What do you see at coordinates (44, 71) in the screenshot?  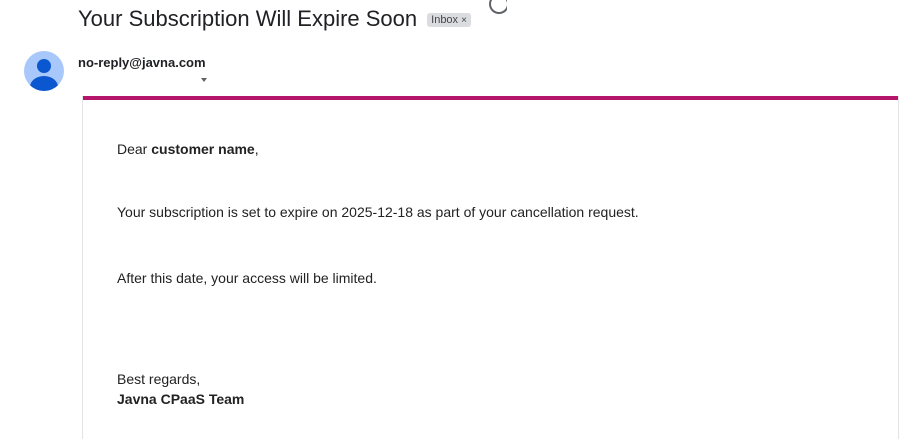 I see `person-avatar-icon` at bounding box center [44, 71].